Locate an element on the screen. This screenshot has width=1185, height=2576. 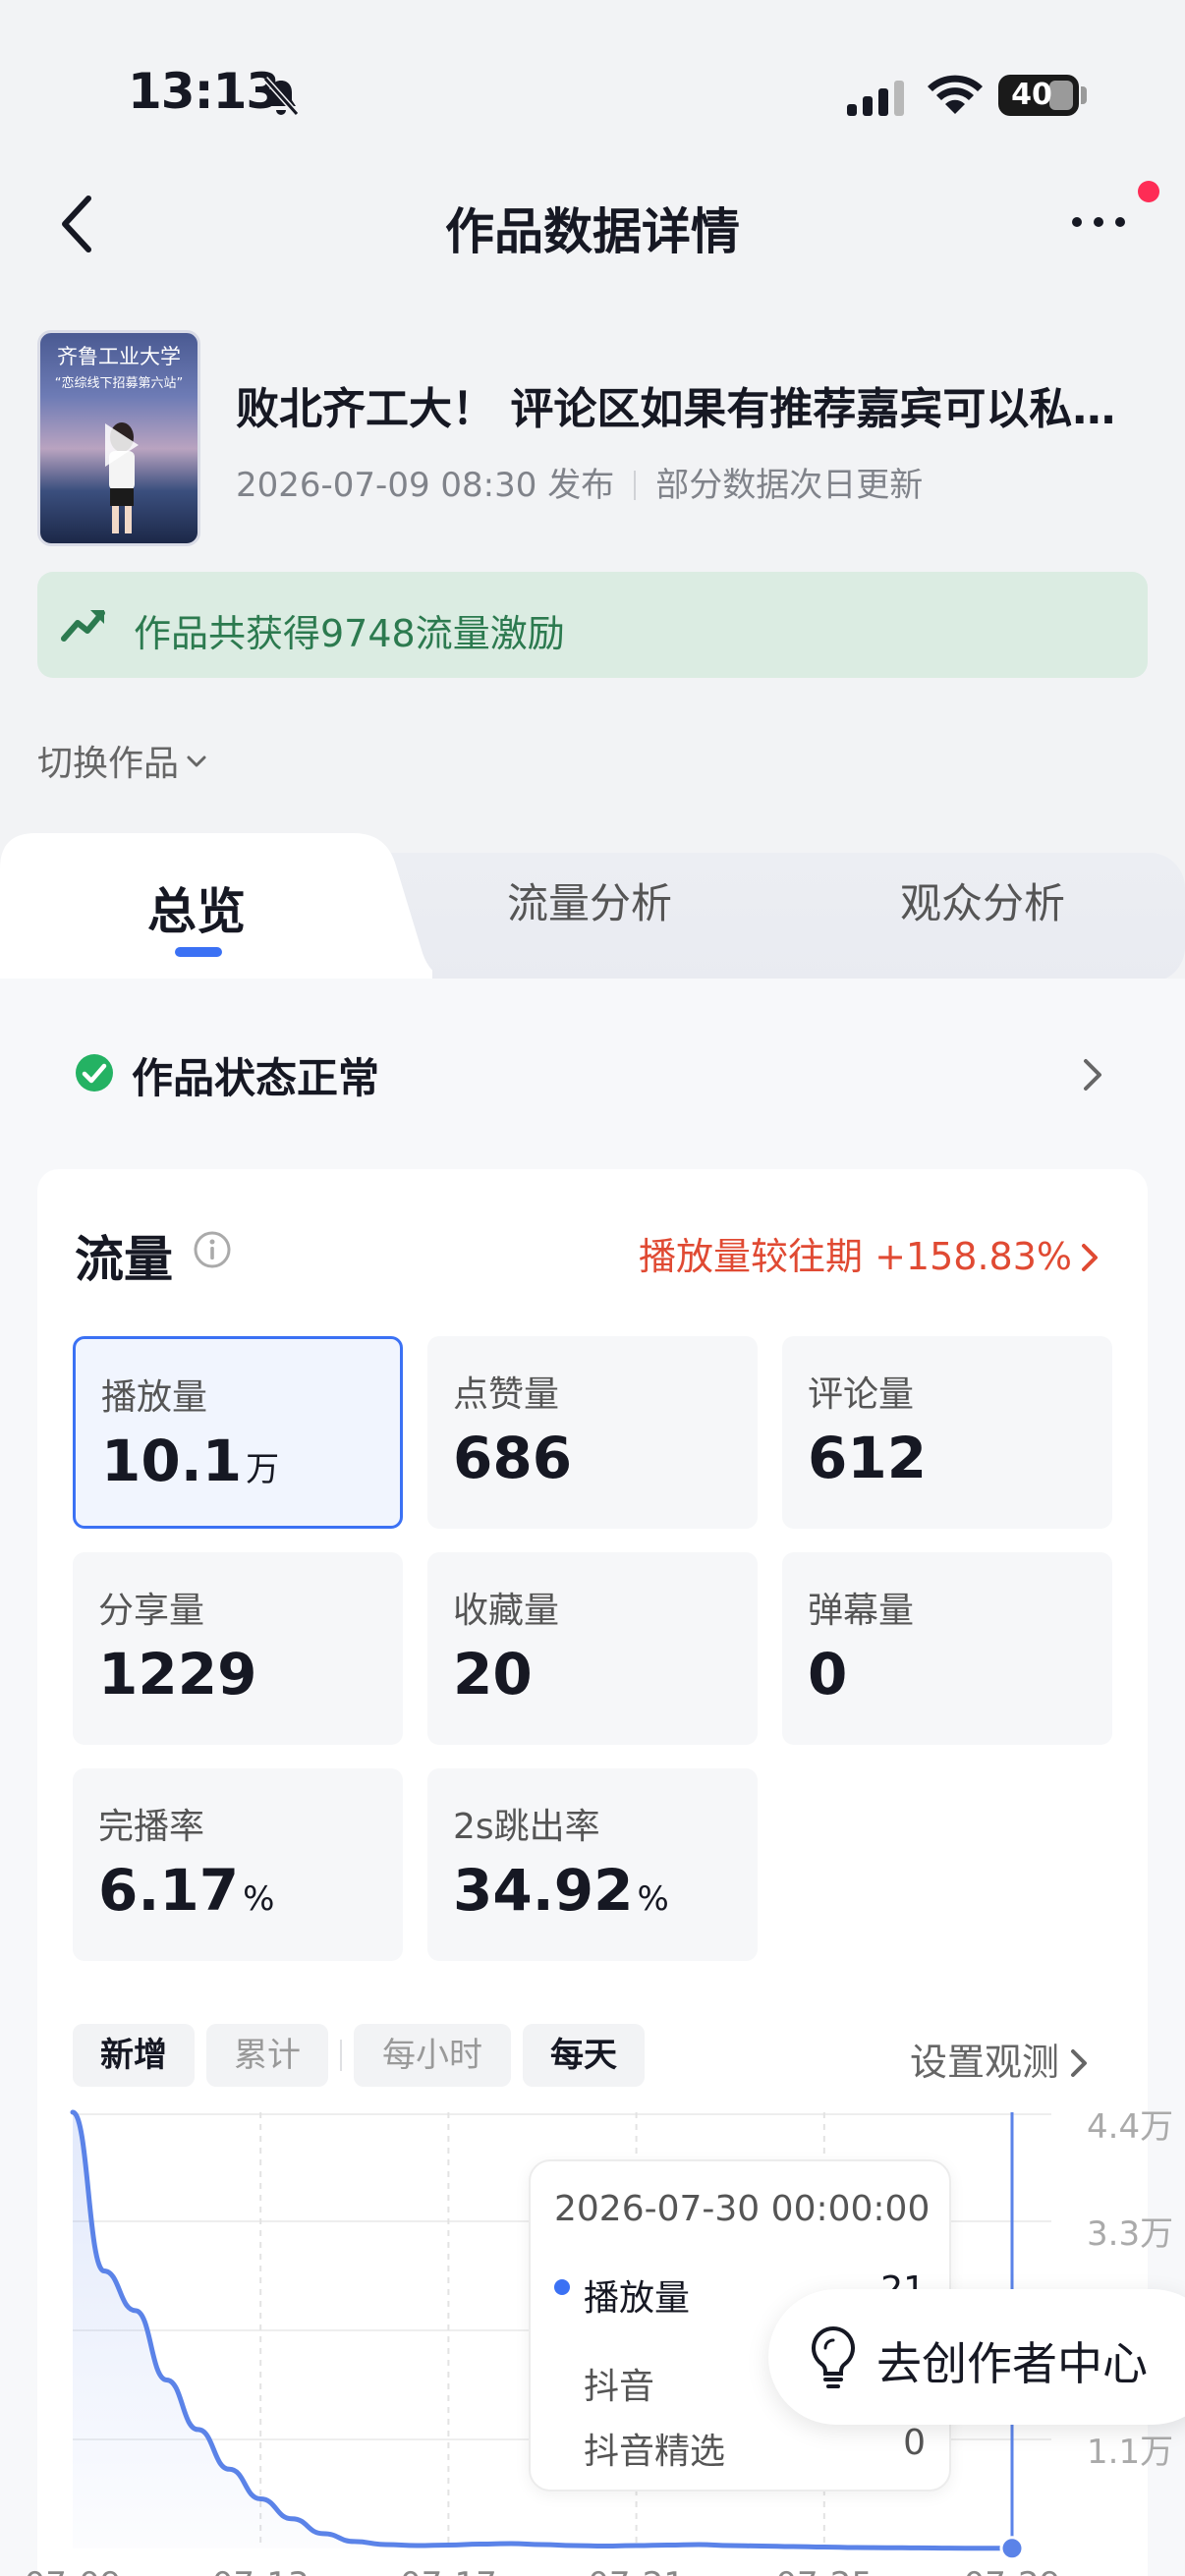
set-observation-link: 设置观测 is located at coordinates (1000, 2059).